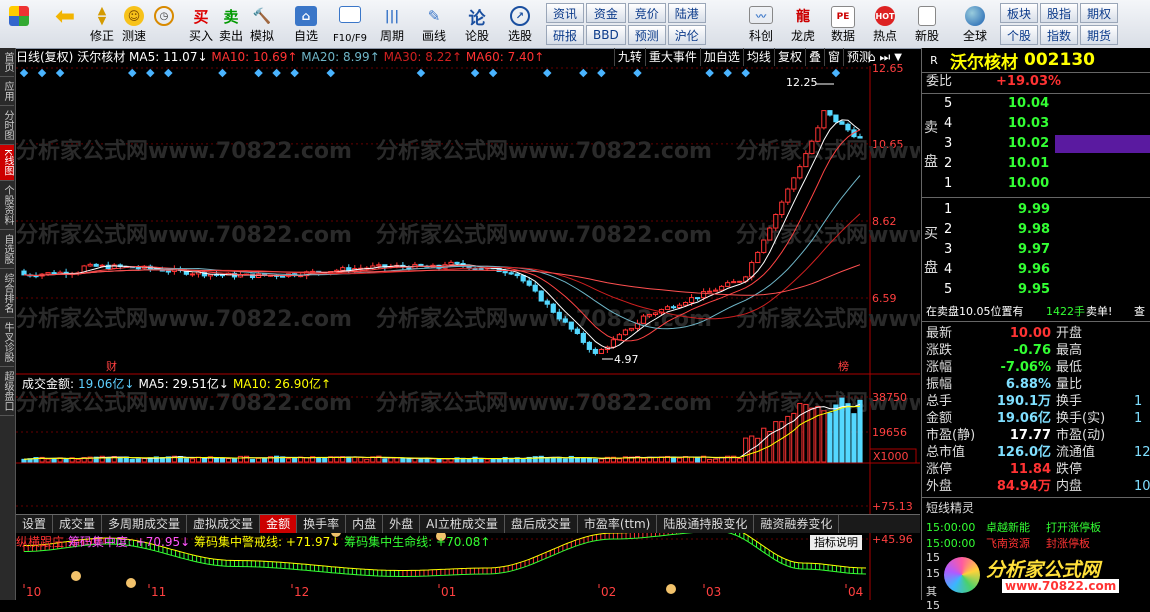 The width and height of the screenshot is (1150, 612). I want to click on options-button: 期权, so click(1099, 13).